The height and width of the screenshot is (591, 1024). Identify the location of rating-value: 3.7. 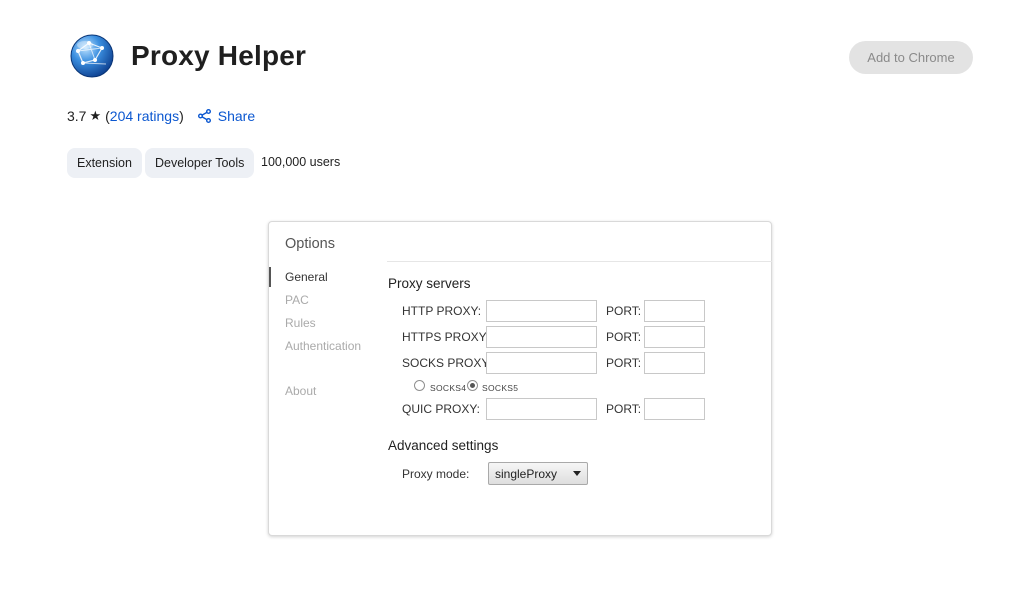
(77, 116).